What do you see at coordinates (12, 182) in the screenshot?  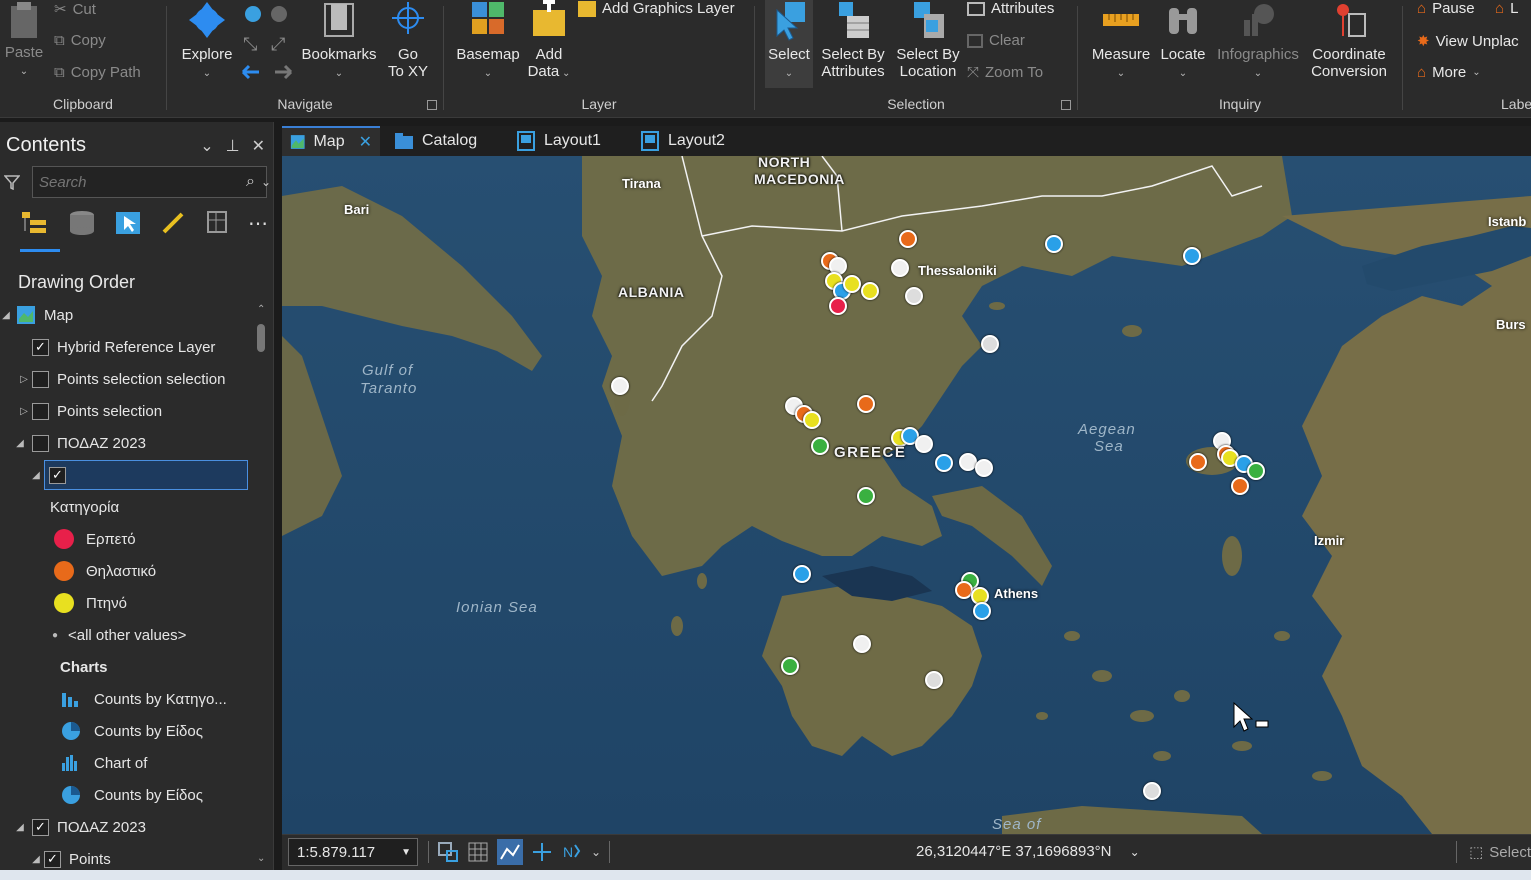 I see `filter-icon` at bounding box center [12, 182].